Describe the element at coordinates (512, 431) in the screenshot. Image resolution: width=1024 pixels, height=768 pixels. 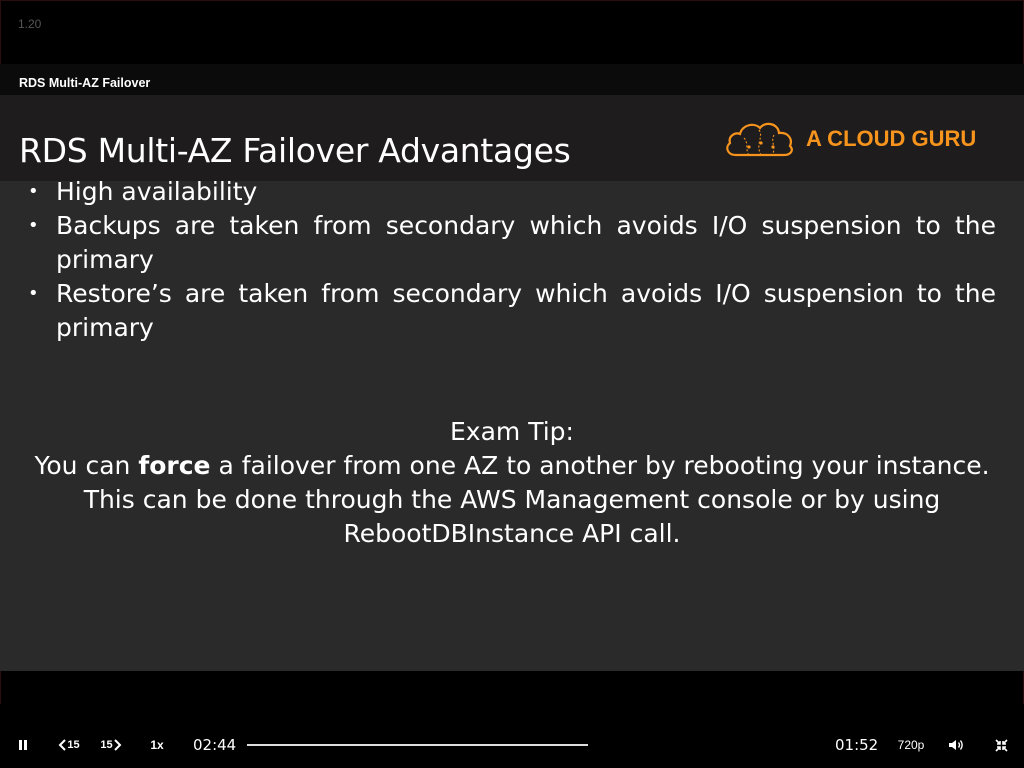
I see `exam-tip-heading: Exam Tip:` at that location.